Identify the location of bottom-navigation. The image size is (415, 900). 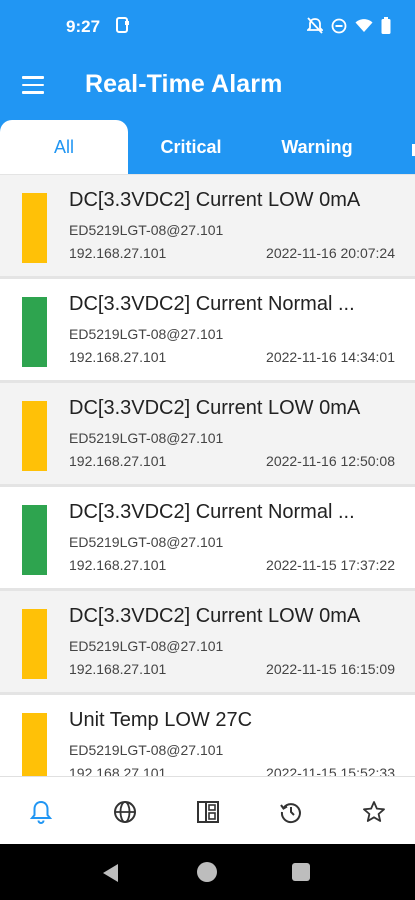
(207, 810).